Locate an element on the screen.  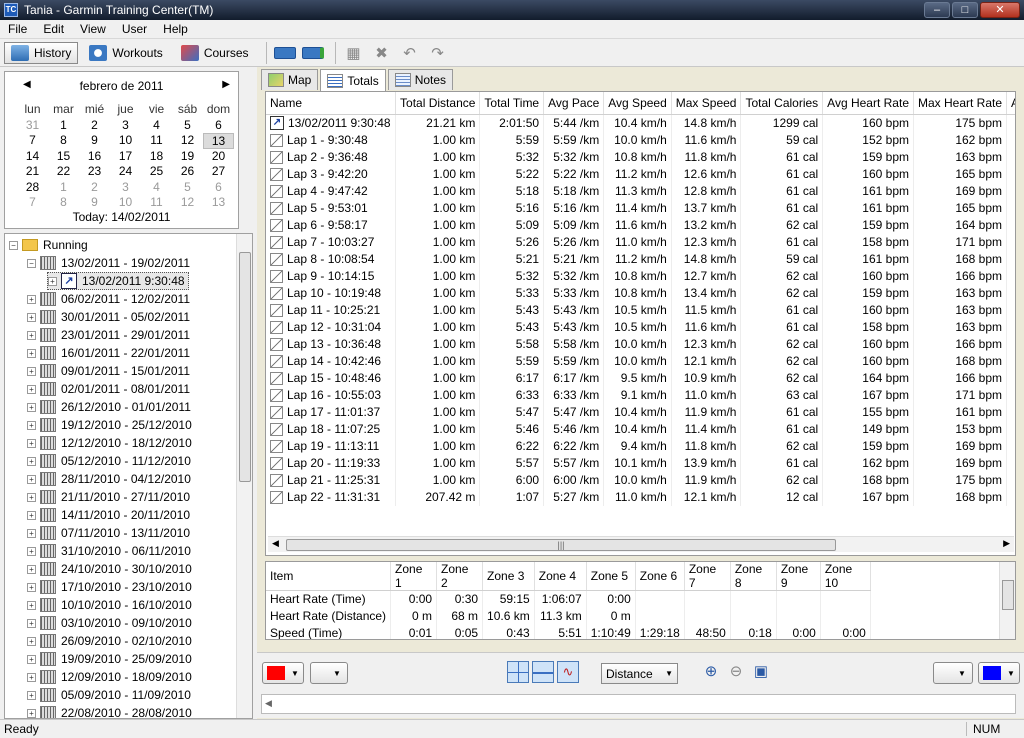
save-button: ▦ is located at coordinates (354, 53).